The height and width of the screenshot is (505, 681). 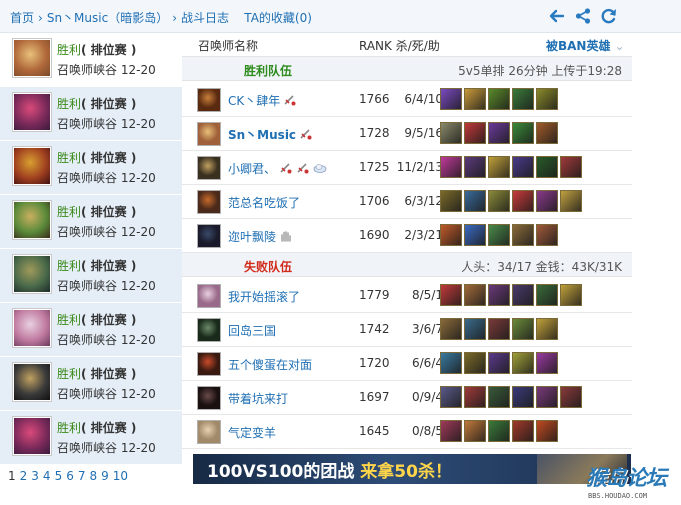 I want to click on player-row: 五个傻蛋在对面 1720 6/6/4, so click(x=407, y=364).